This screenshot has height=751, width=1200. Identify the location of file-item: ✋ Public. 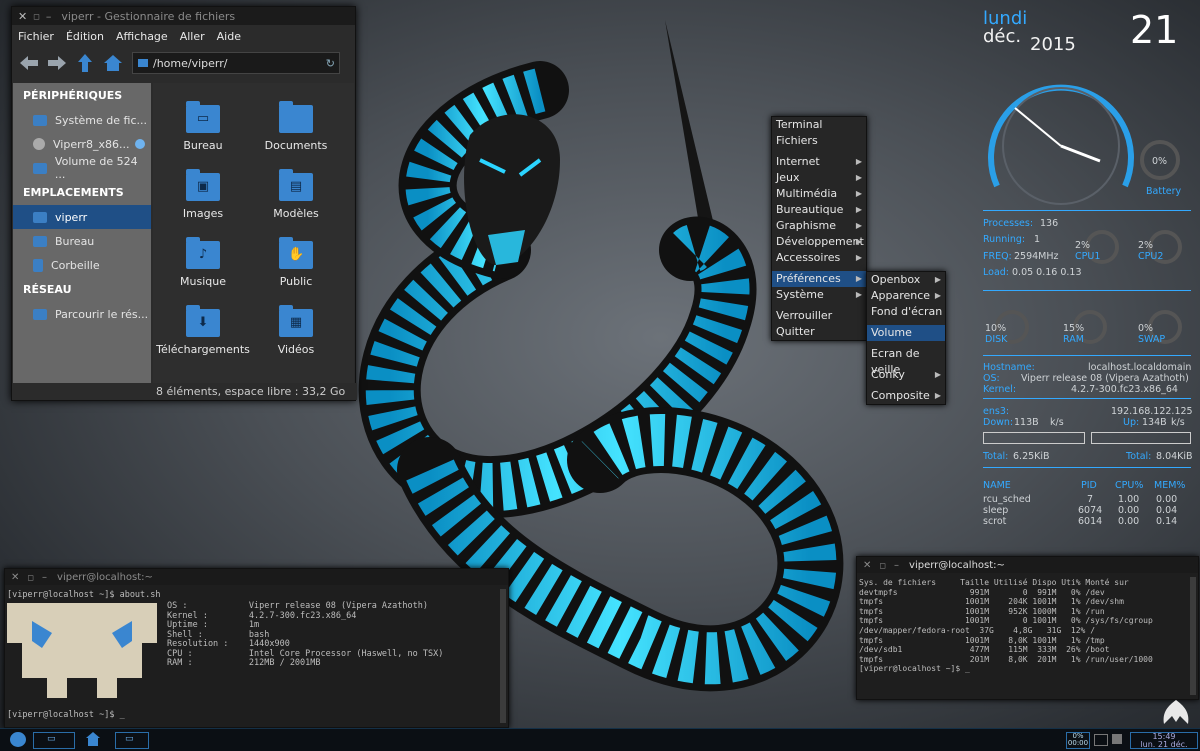
(296, 262).